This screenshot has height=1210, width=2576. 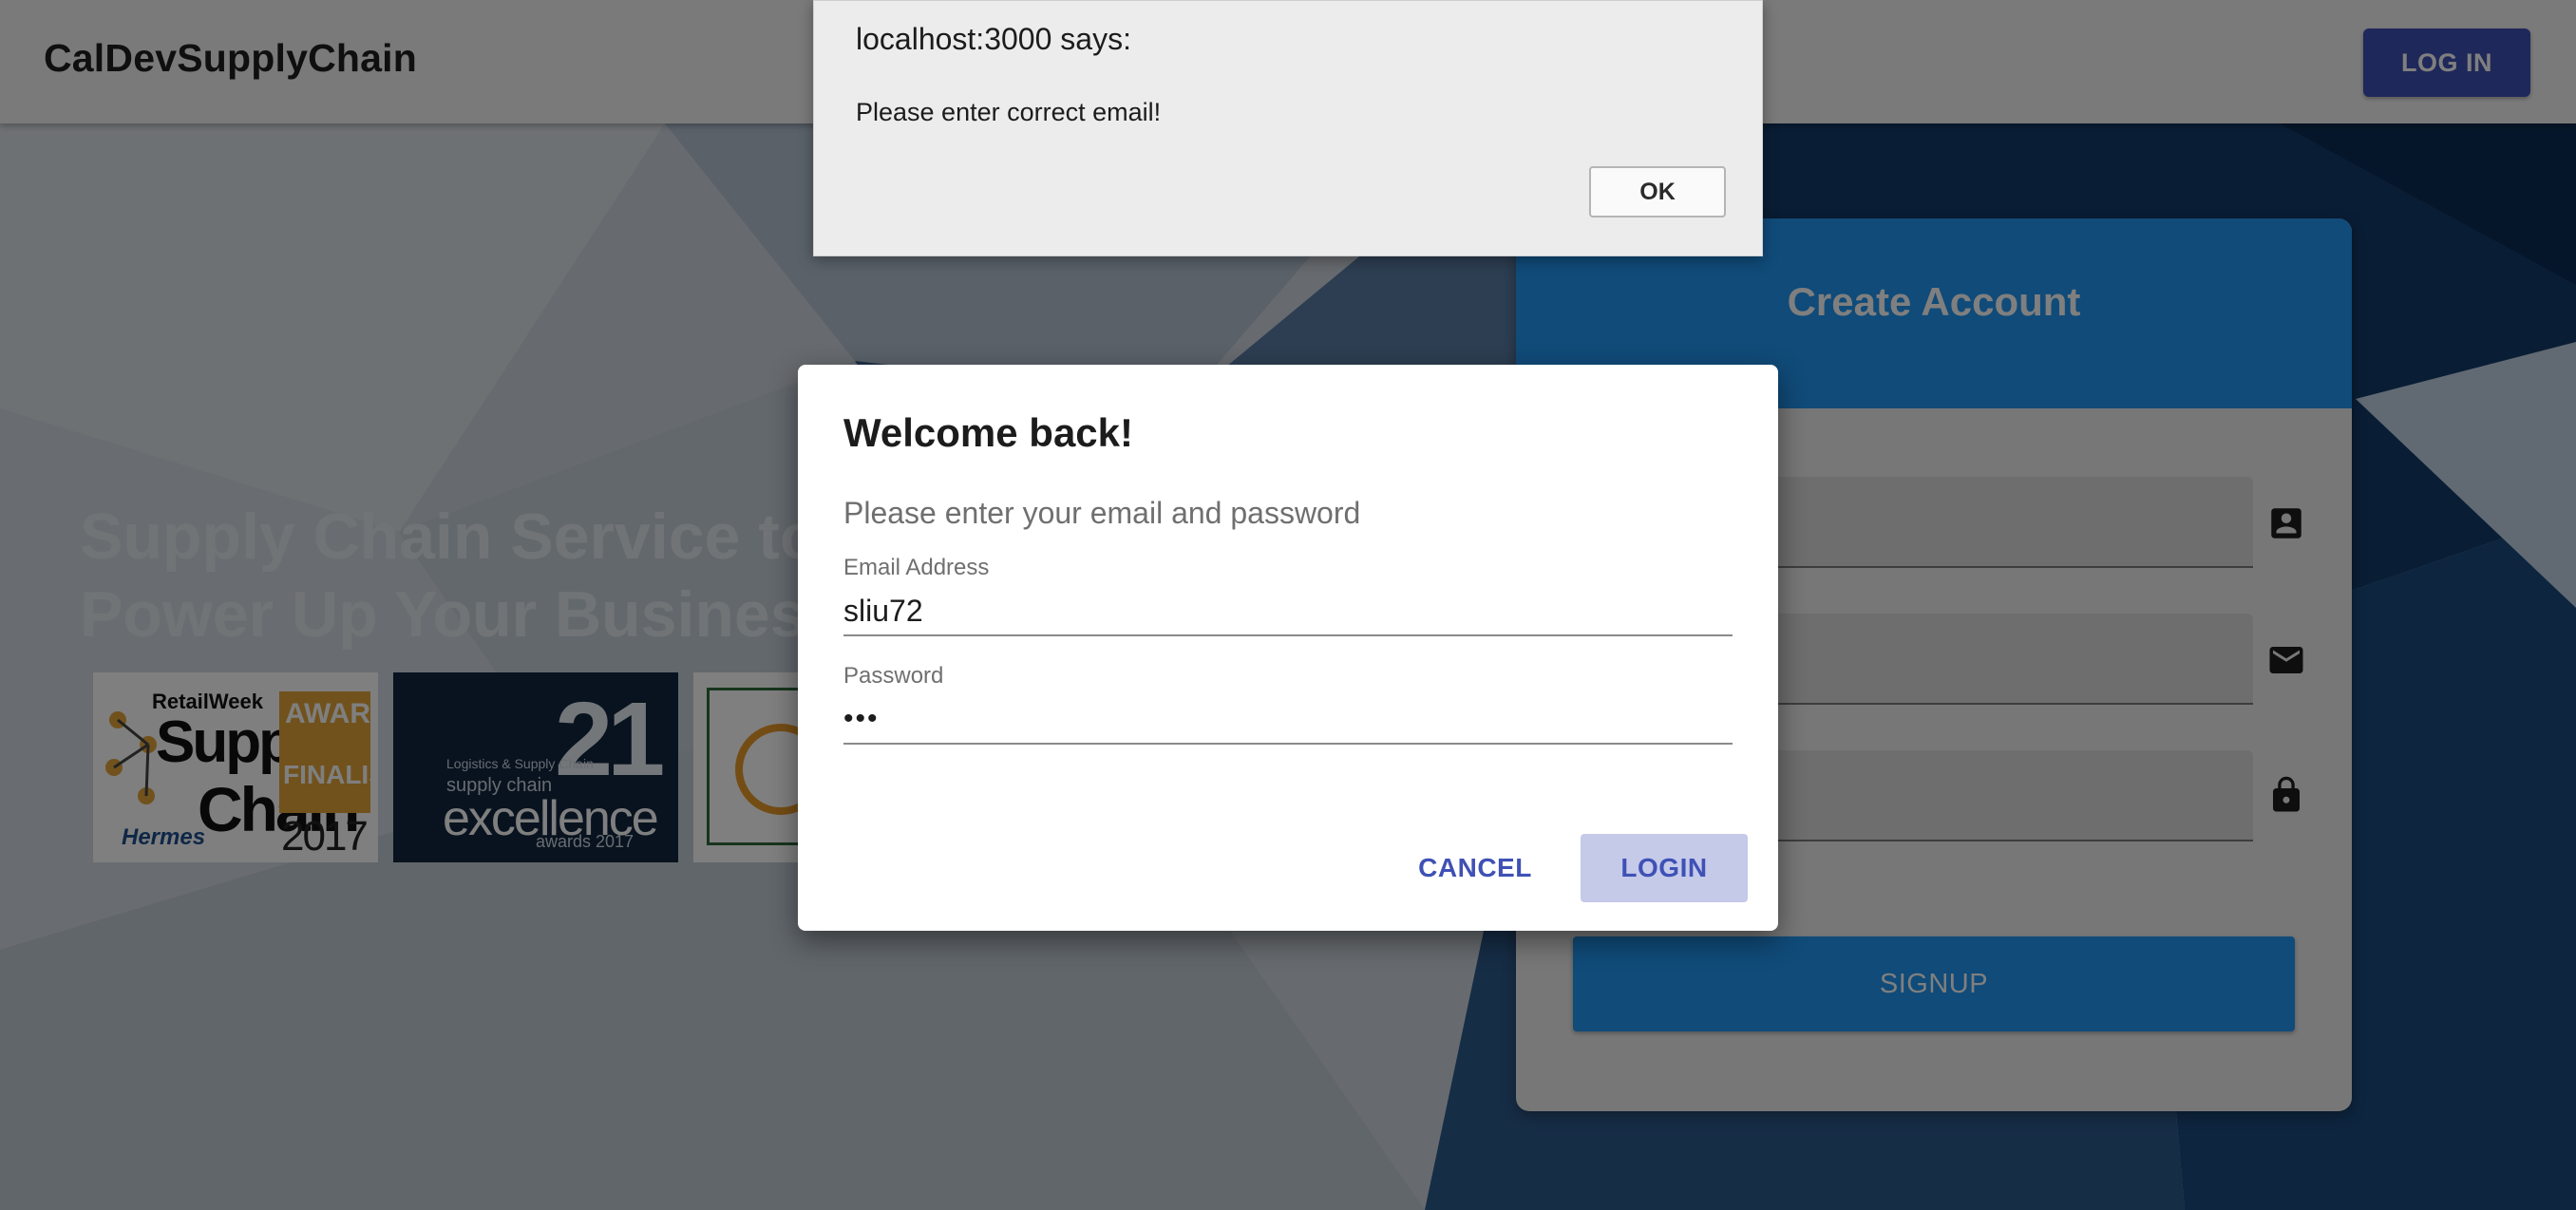 What do you see at coordinates (1288, 720) in the screenshot?
I see `password-input` at bounding box center [1288, 720].